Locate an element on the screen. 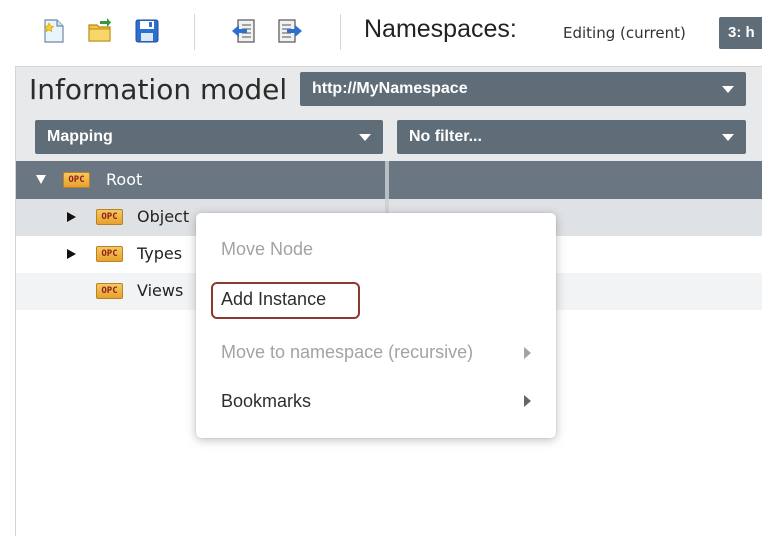 The image size is (762, 536). menu-item-bookmarks: Bookmarks is located at coordinates (266, 401).